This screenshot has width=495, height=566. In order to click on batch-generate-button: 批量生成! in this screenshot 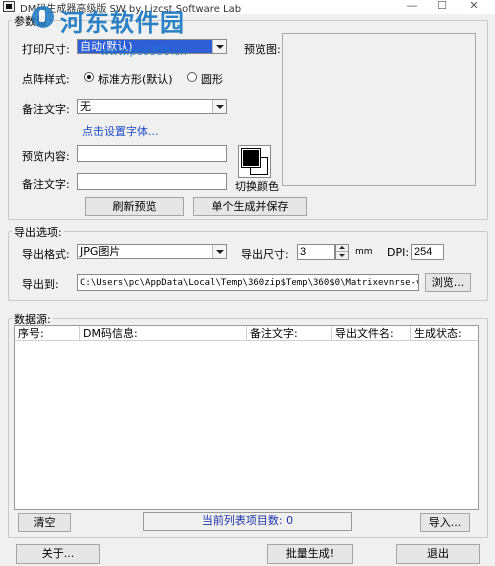, I will do `click(310, 554)`.